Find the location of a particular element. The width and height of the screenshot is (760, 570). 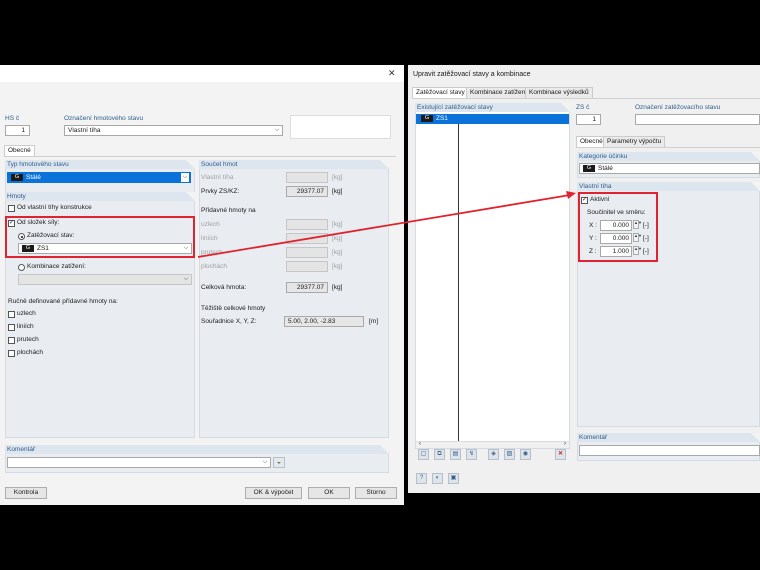

arrow-head is located at coordinates (571, 195).